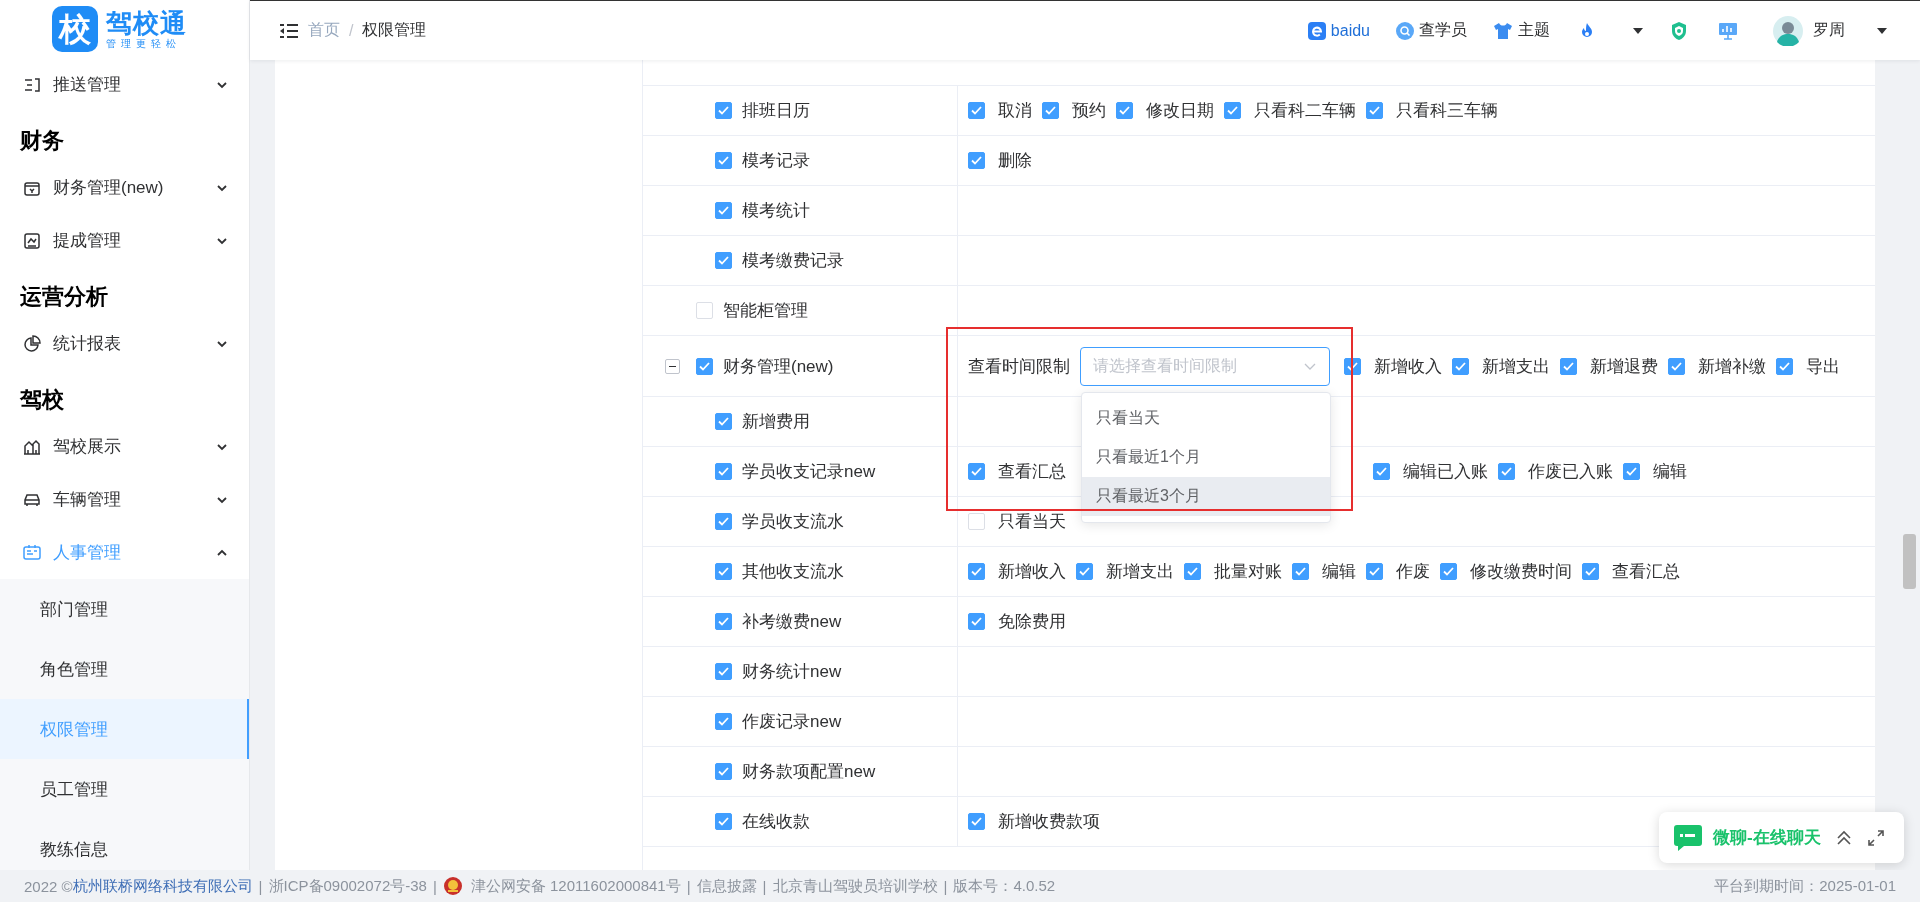  Describe the element at coordinates (762, 210) in the screenshot. I see `checkbox: 模考统计` at that location.